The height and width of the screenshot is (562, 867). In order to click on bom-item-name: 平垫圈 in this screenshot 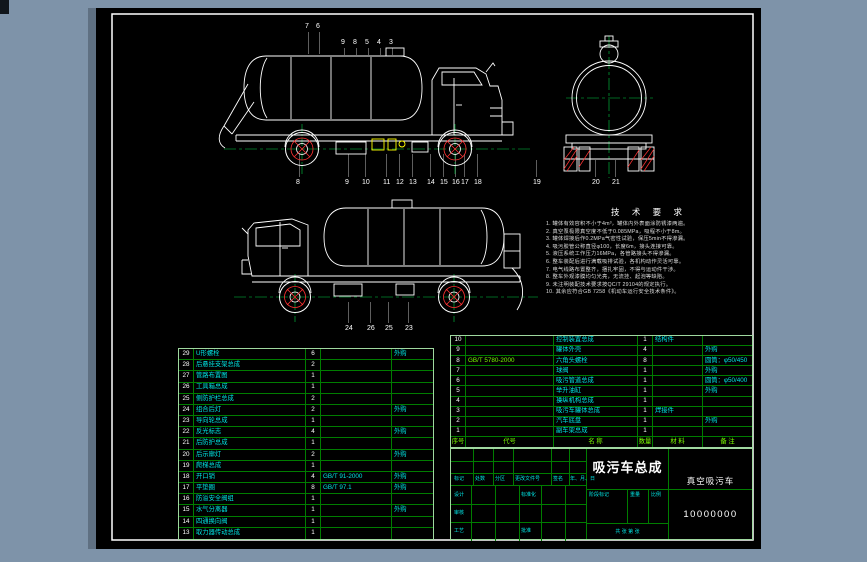, I will do `click(250, 488)`.